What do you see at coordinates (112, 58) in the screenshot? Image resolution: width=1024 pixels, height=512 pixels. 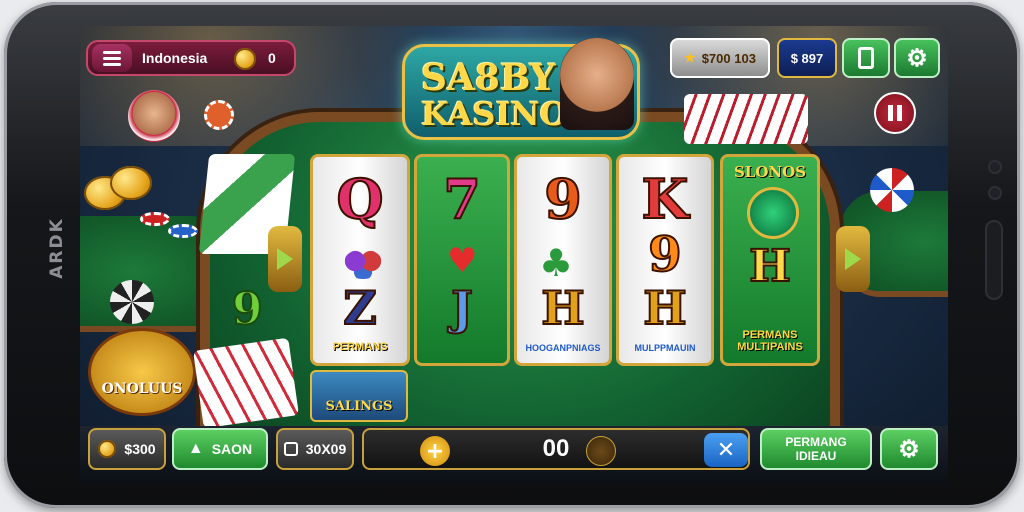 I see `menu-button` at bounding box center [112, 58].